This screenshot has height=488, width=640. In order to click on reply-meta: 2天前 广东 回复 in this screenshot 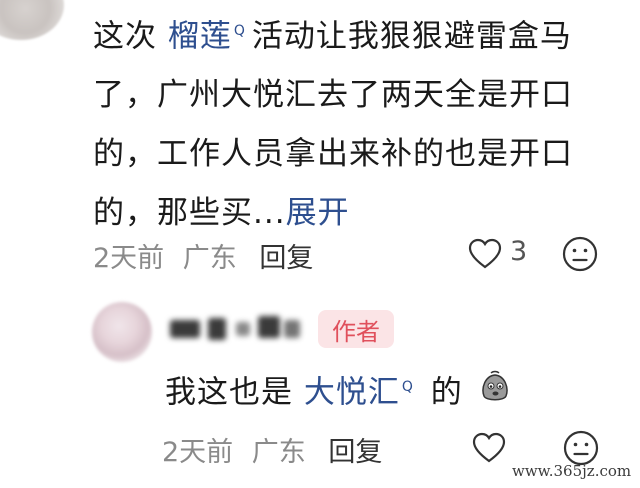, I will do `click(272, 449)`.